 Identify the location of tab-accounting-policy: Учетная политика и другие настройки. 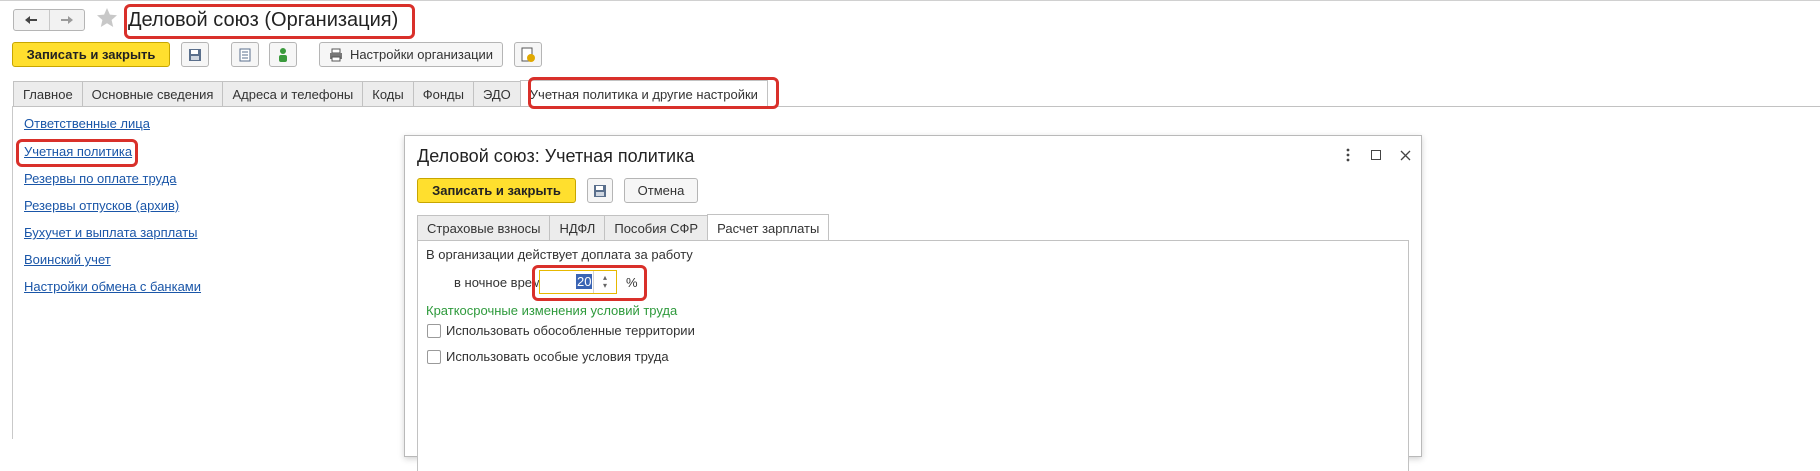
(643, 93).